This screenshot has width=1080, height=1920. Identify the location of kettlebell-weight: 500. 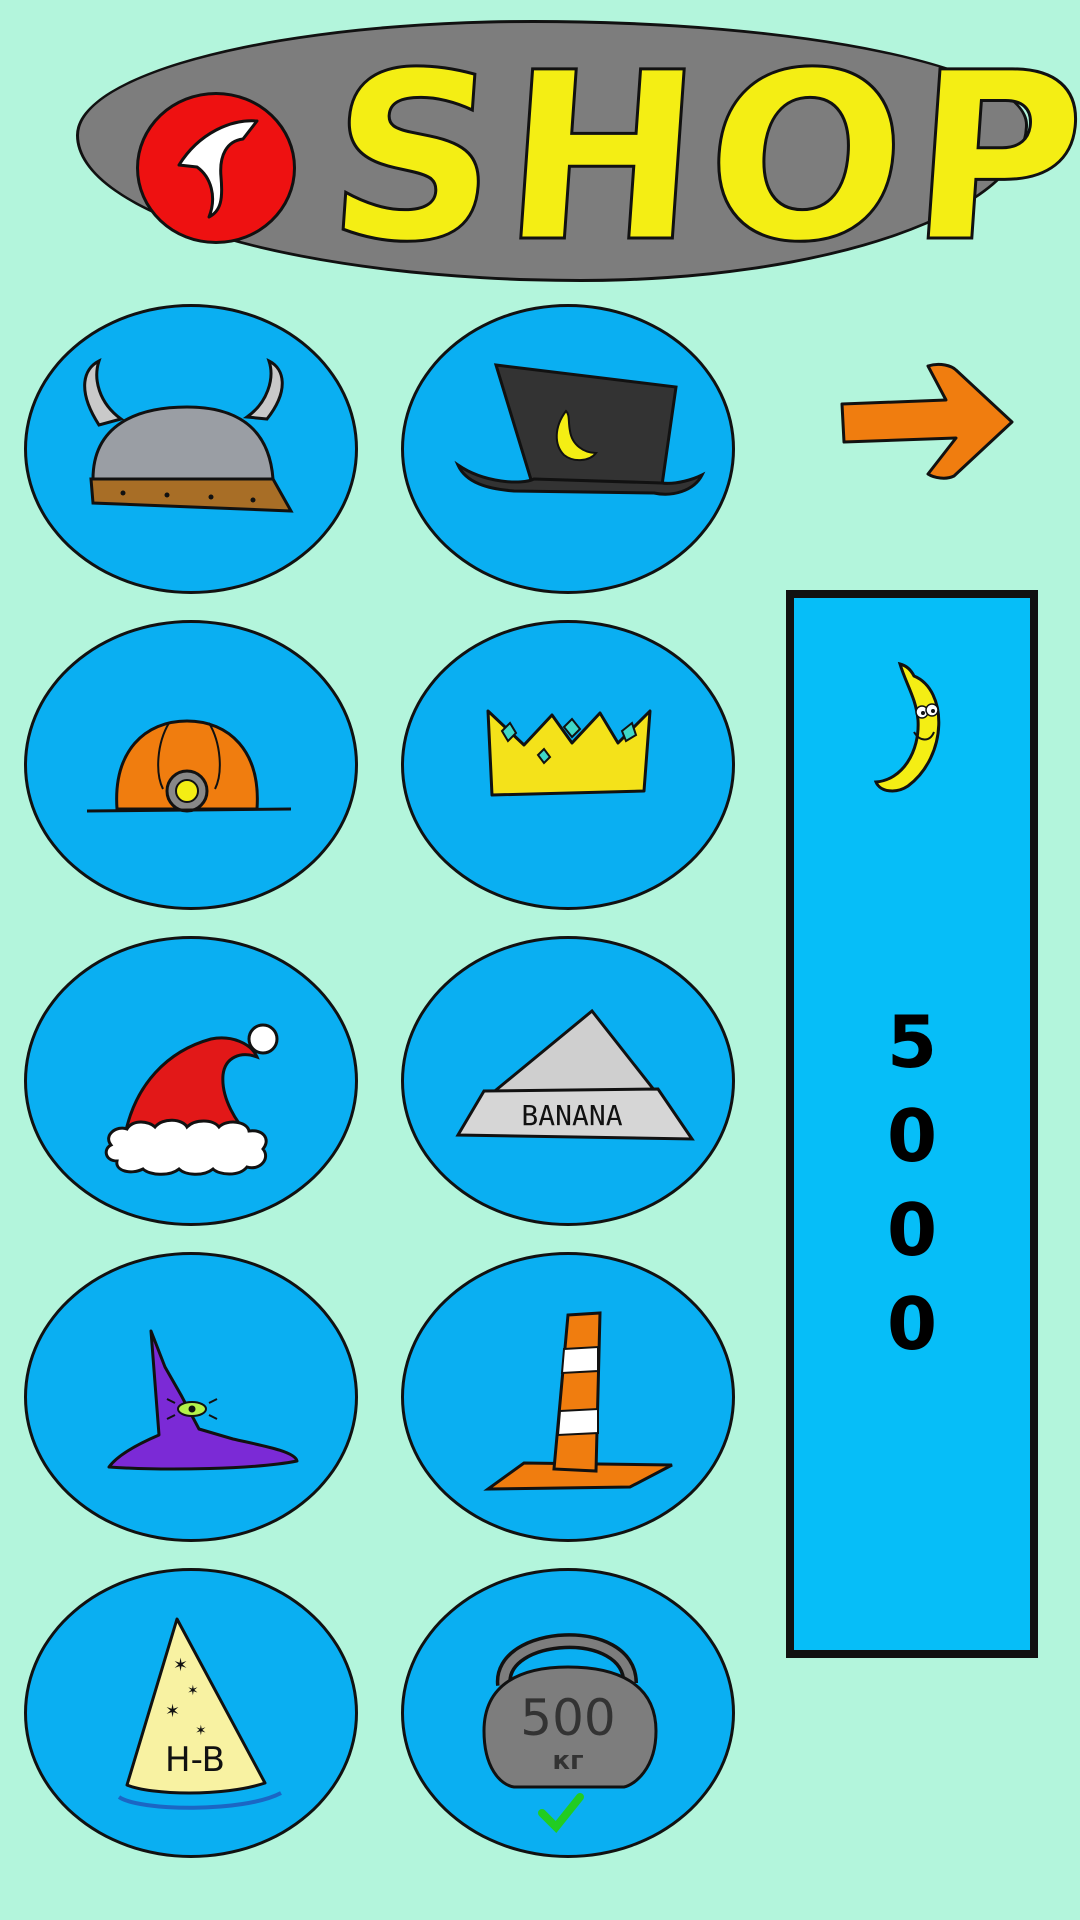
(567, 1718).